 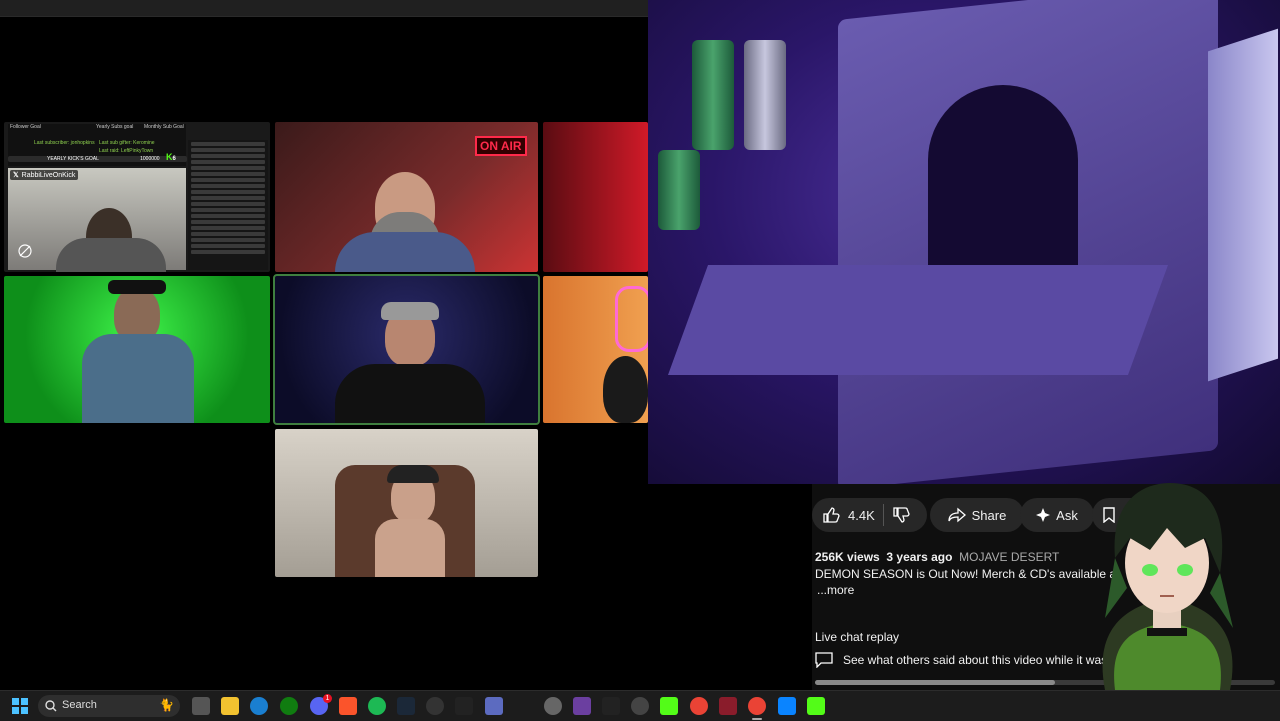 I want to click on yearly-kicks-goal-bar: YEARLY KICK'S GOAL 1000000, so click(x=97, y=159).